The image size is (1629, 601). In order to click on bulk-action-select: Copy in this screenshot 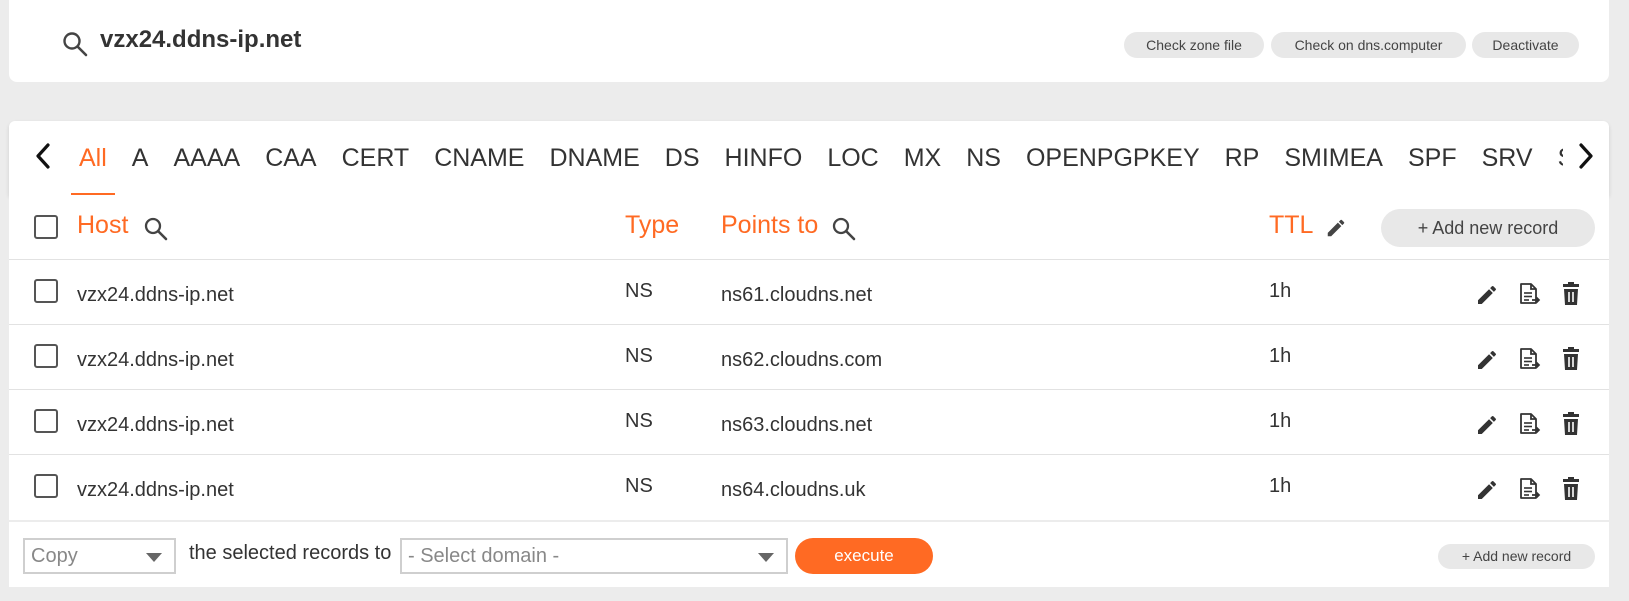, I will do `click(99, 556)`.